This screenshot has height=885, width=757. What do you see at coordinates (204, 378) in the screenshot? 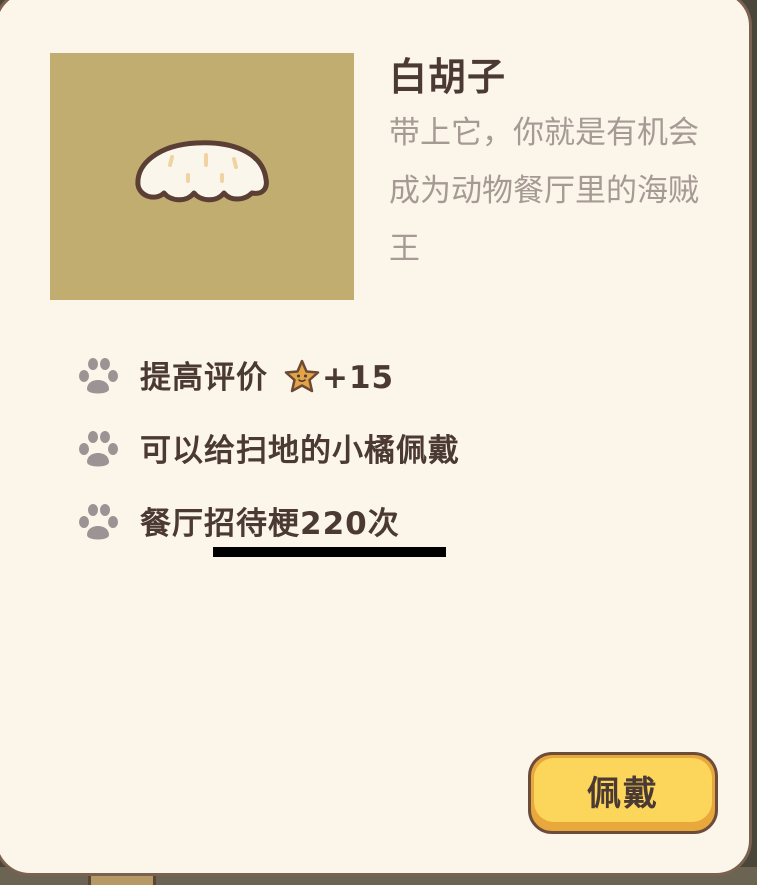
I see `effect-label: 提高评价` at bounding box center [204, 378].